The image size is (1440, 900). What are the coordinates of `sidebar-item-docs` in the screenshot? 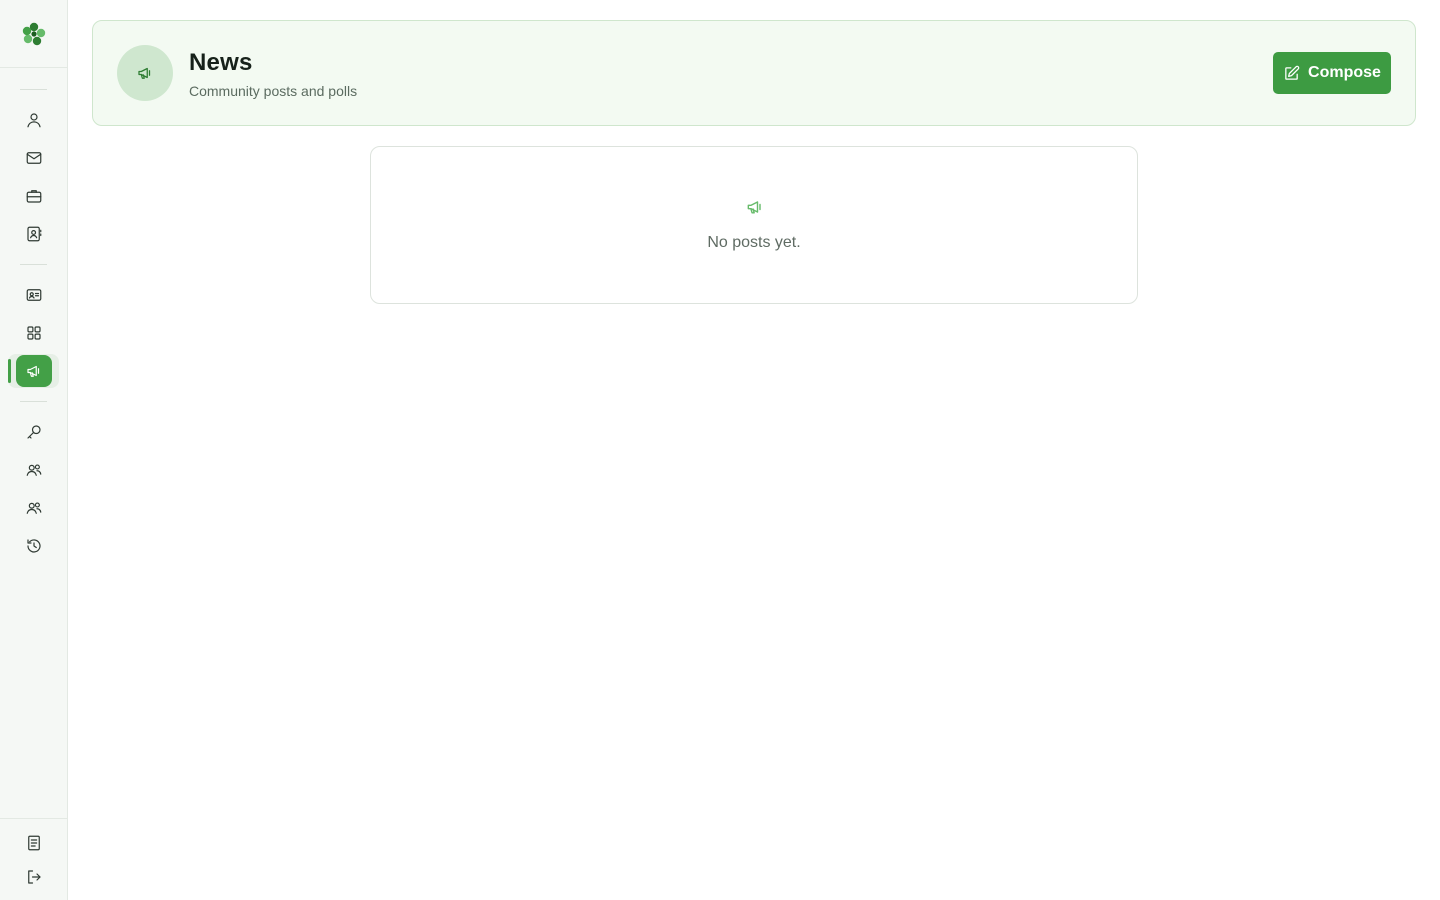 It's located at (34, 843).